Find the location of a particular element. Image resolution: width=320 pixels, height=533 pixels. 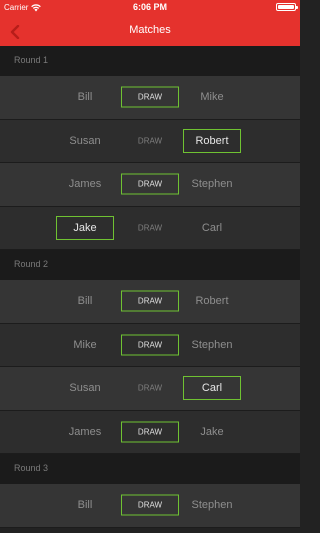

match-row: James DRAW Jake is located at coordinates (150, 432).